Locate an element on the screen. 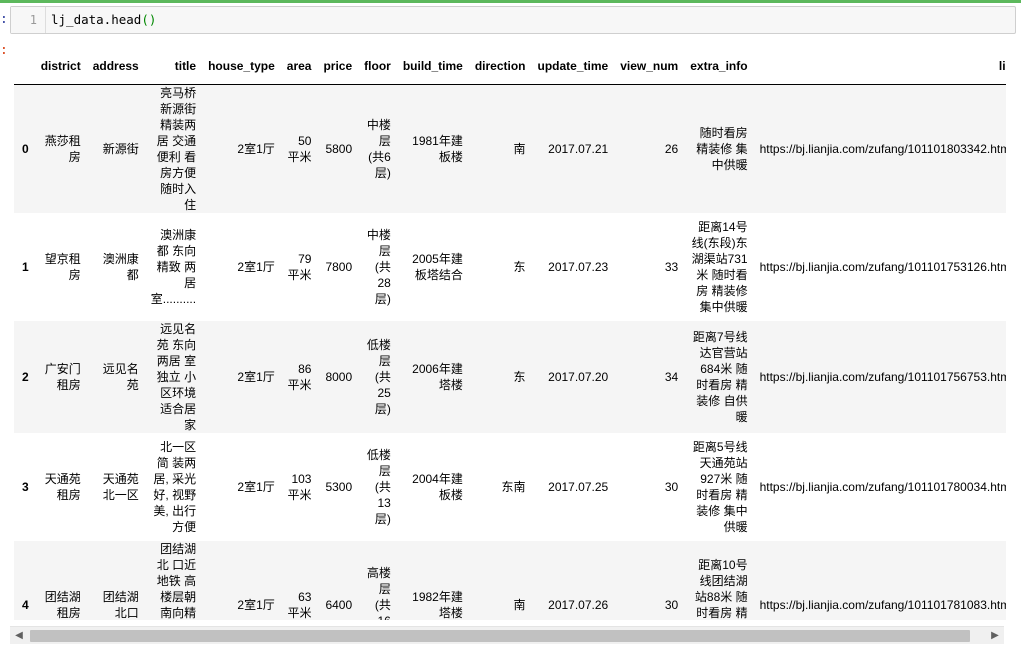  cell-update-time: 2017.07.25 is located at coordinates (578, 487).